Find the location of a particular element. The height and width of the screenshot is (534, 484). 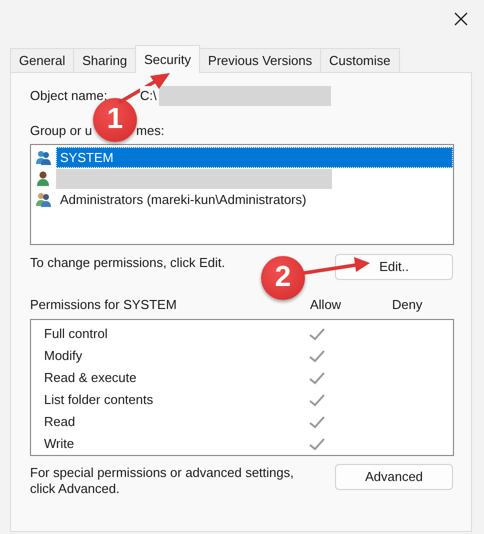

user-list-item: SYSTEM is located at coordinates (254, 157).